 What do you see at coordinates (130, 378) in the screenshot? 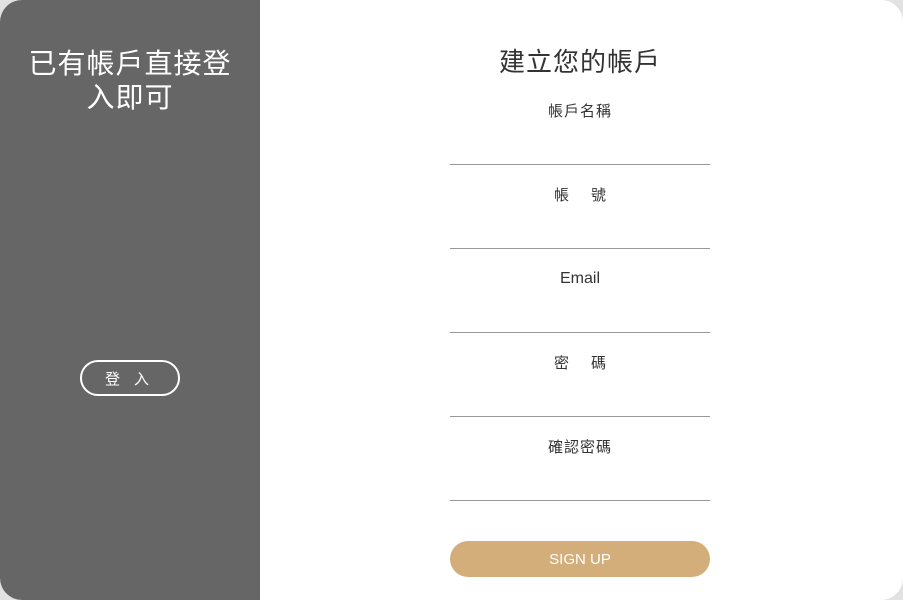
I see `login-button: 登入` at bounding box center [130, 378].